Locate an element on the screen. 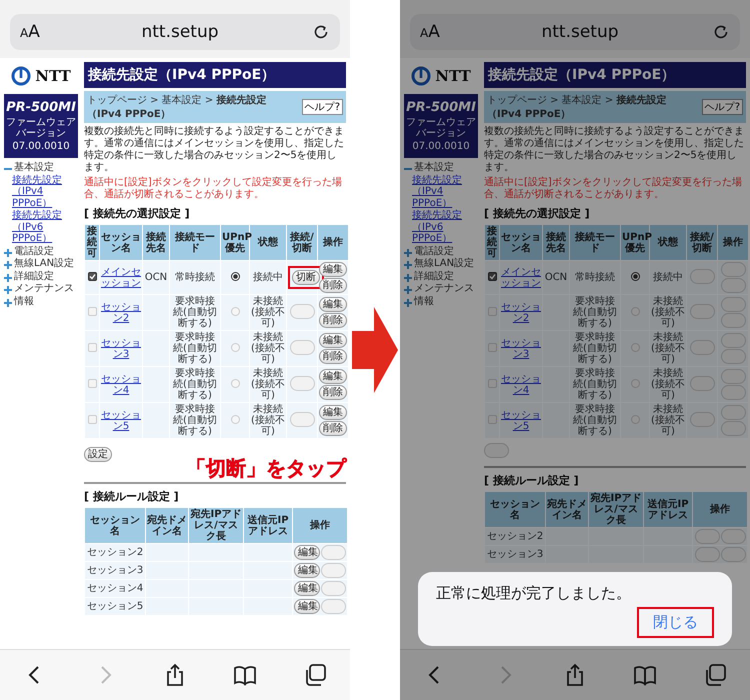 This screenshot has height=700, width=750. column-header: セッション名 is located at coordinates (121, 242).